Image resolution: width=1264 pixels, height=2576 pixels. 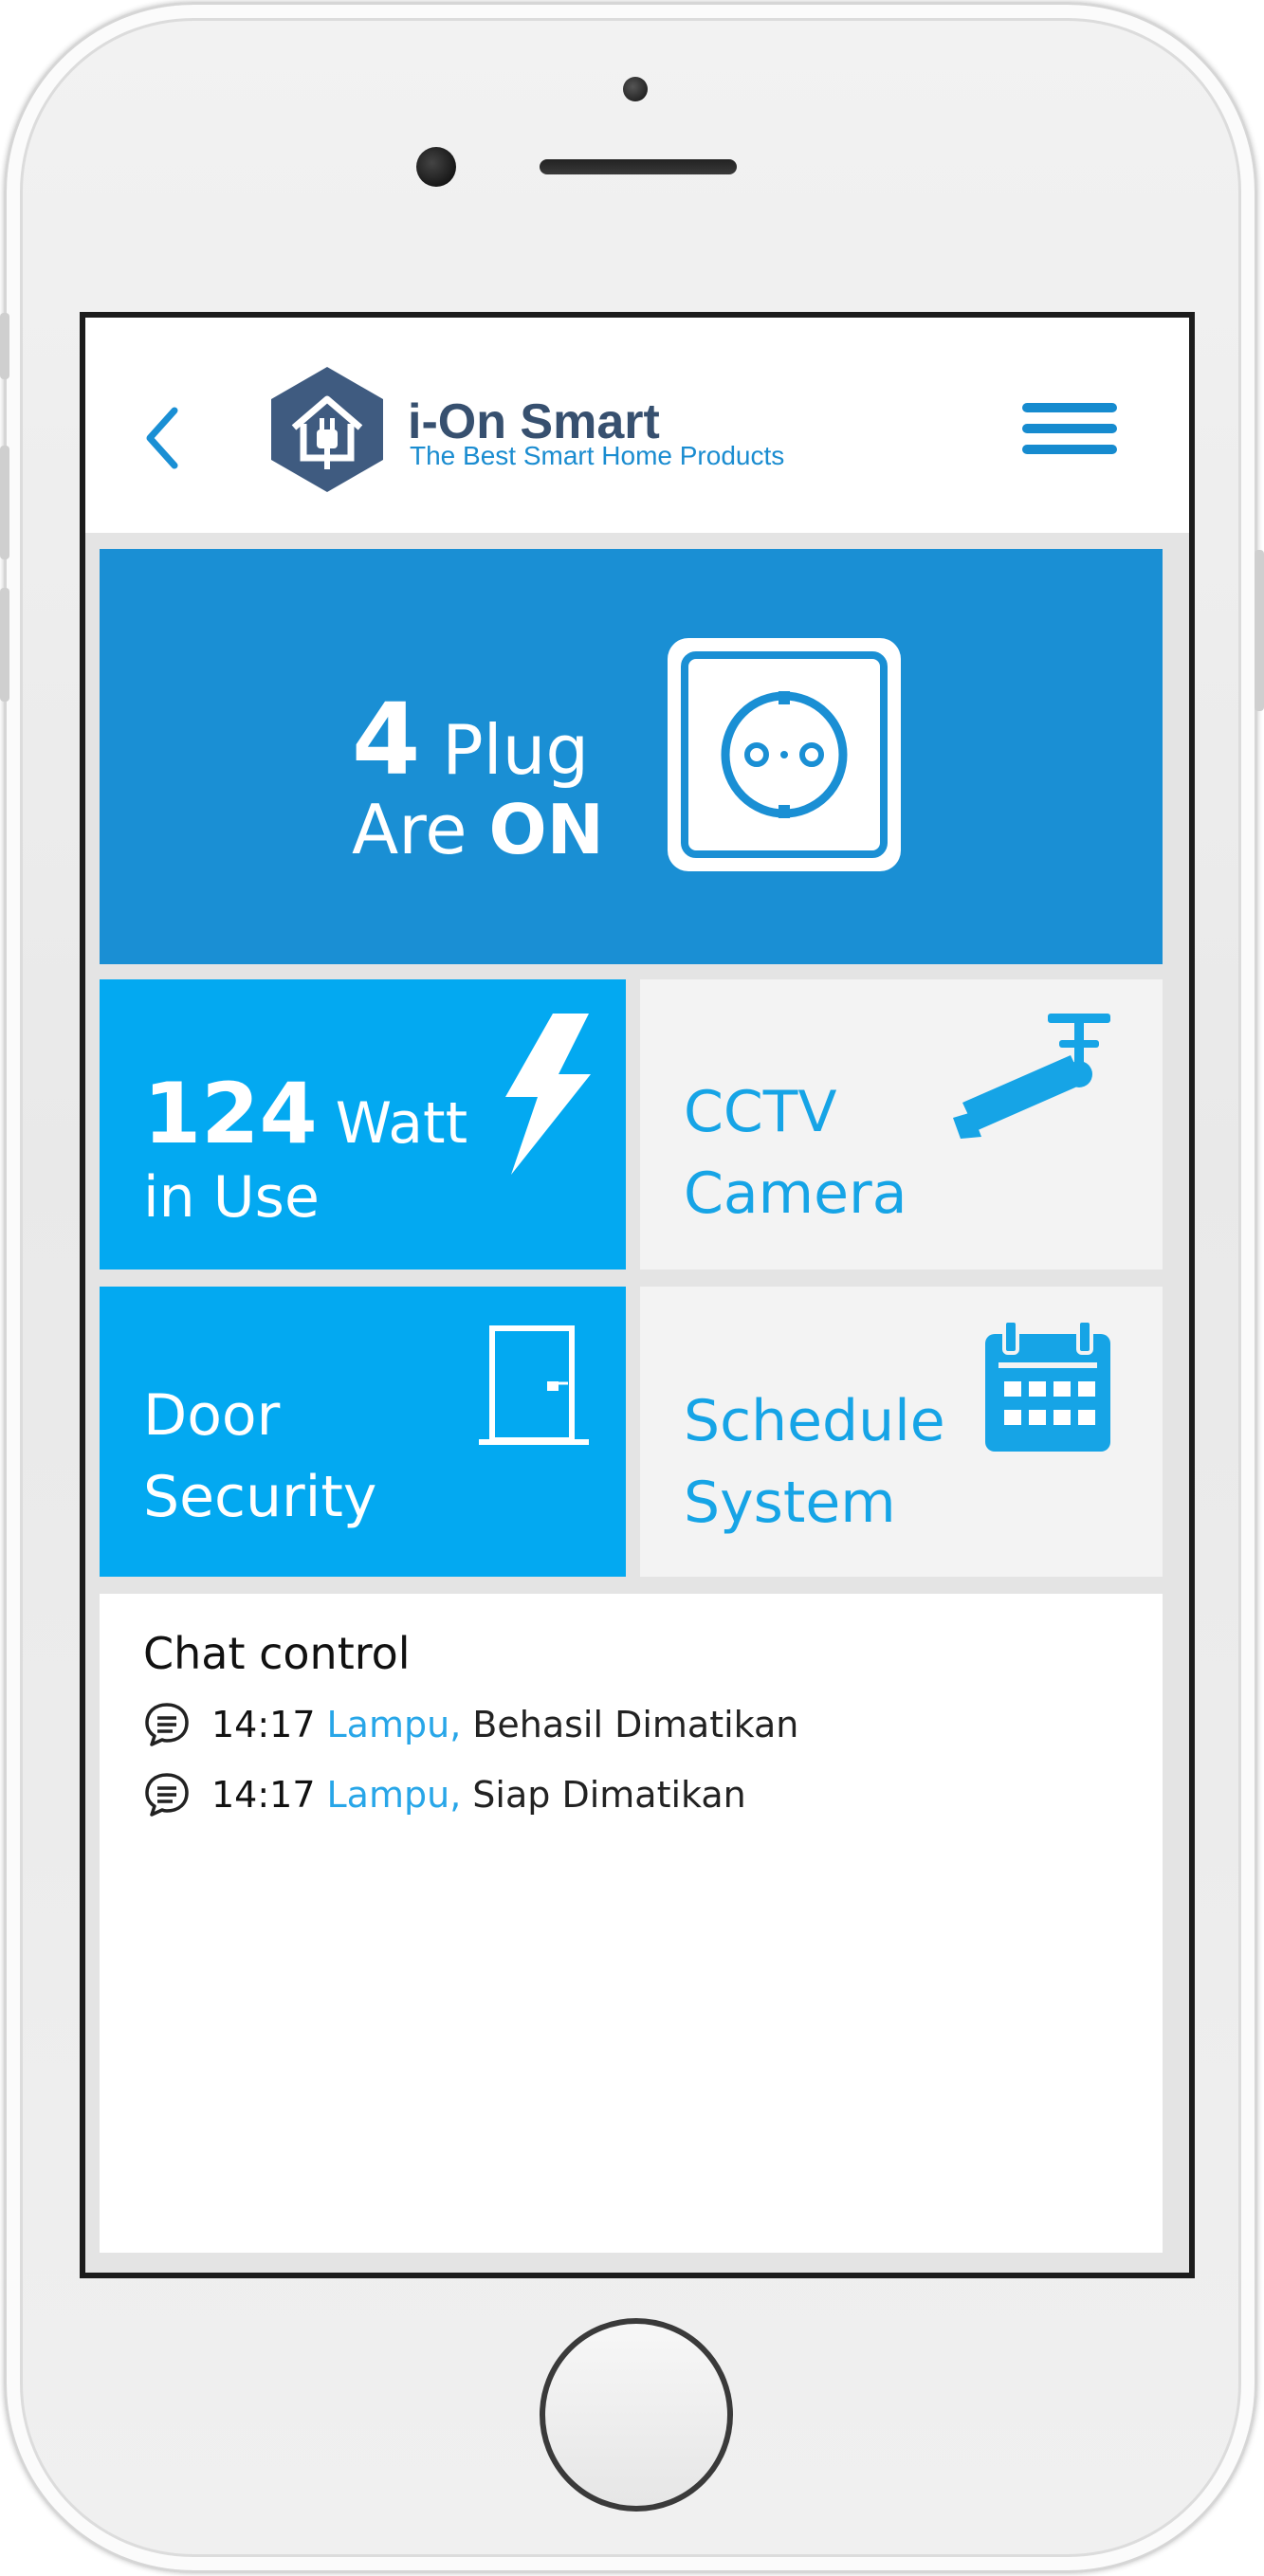 What do you see at coordinates (901, 1124) in the screenshot?
I see `cctv-camera-tile: CCTV Camera` at bounding box center [901, 1124].